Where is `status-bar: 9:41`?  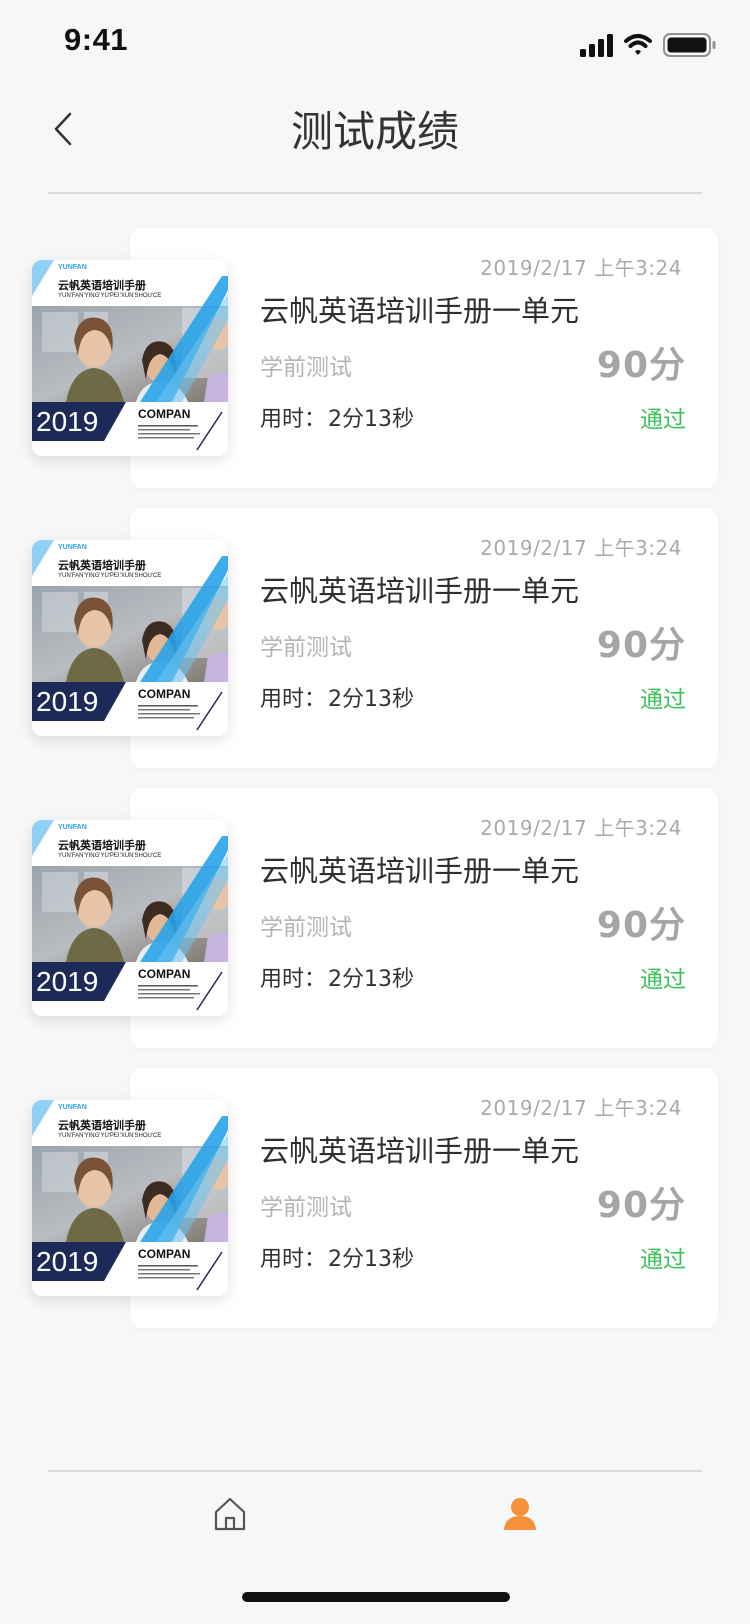 status-bar: 9:41 is located at coordinates (375, 44).